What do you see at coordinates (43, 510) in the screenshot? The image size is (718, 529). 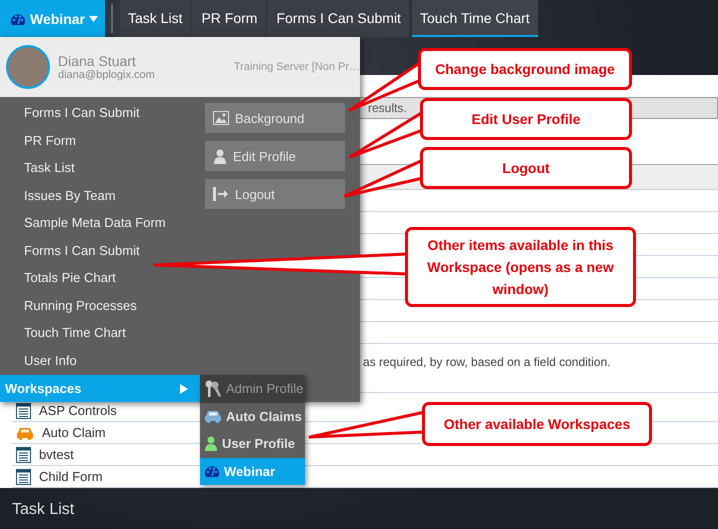 I see `footer-title: Task List` at bounding box center [43, 510].